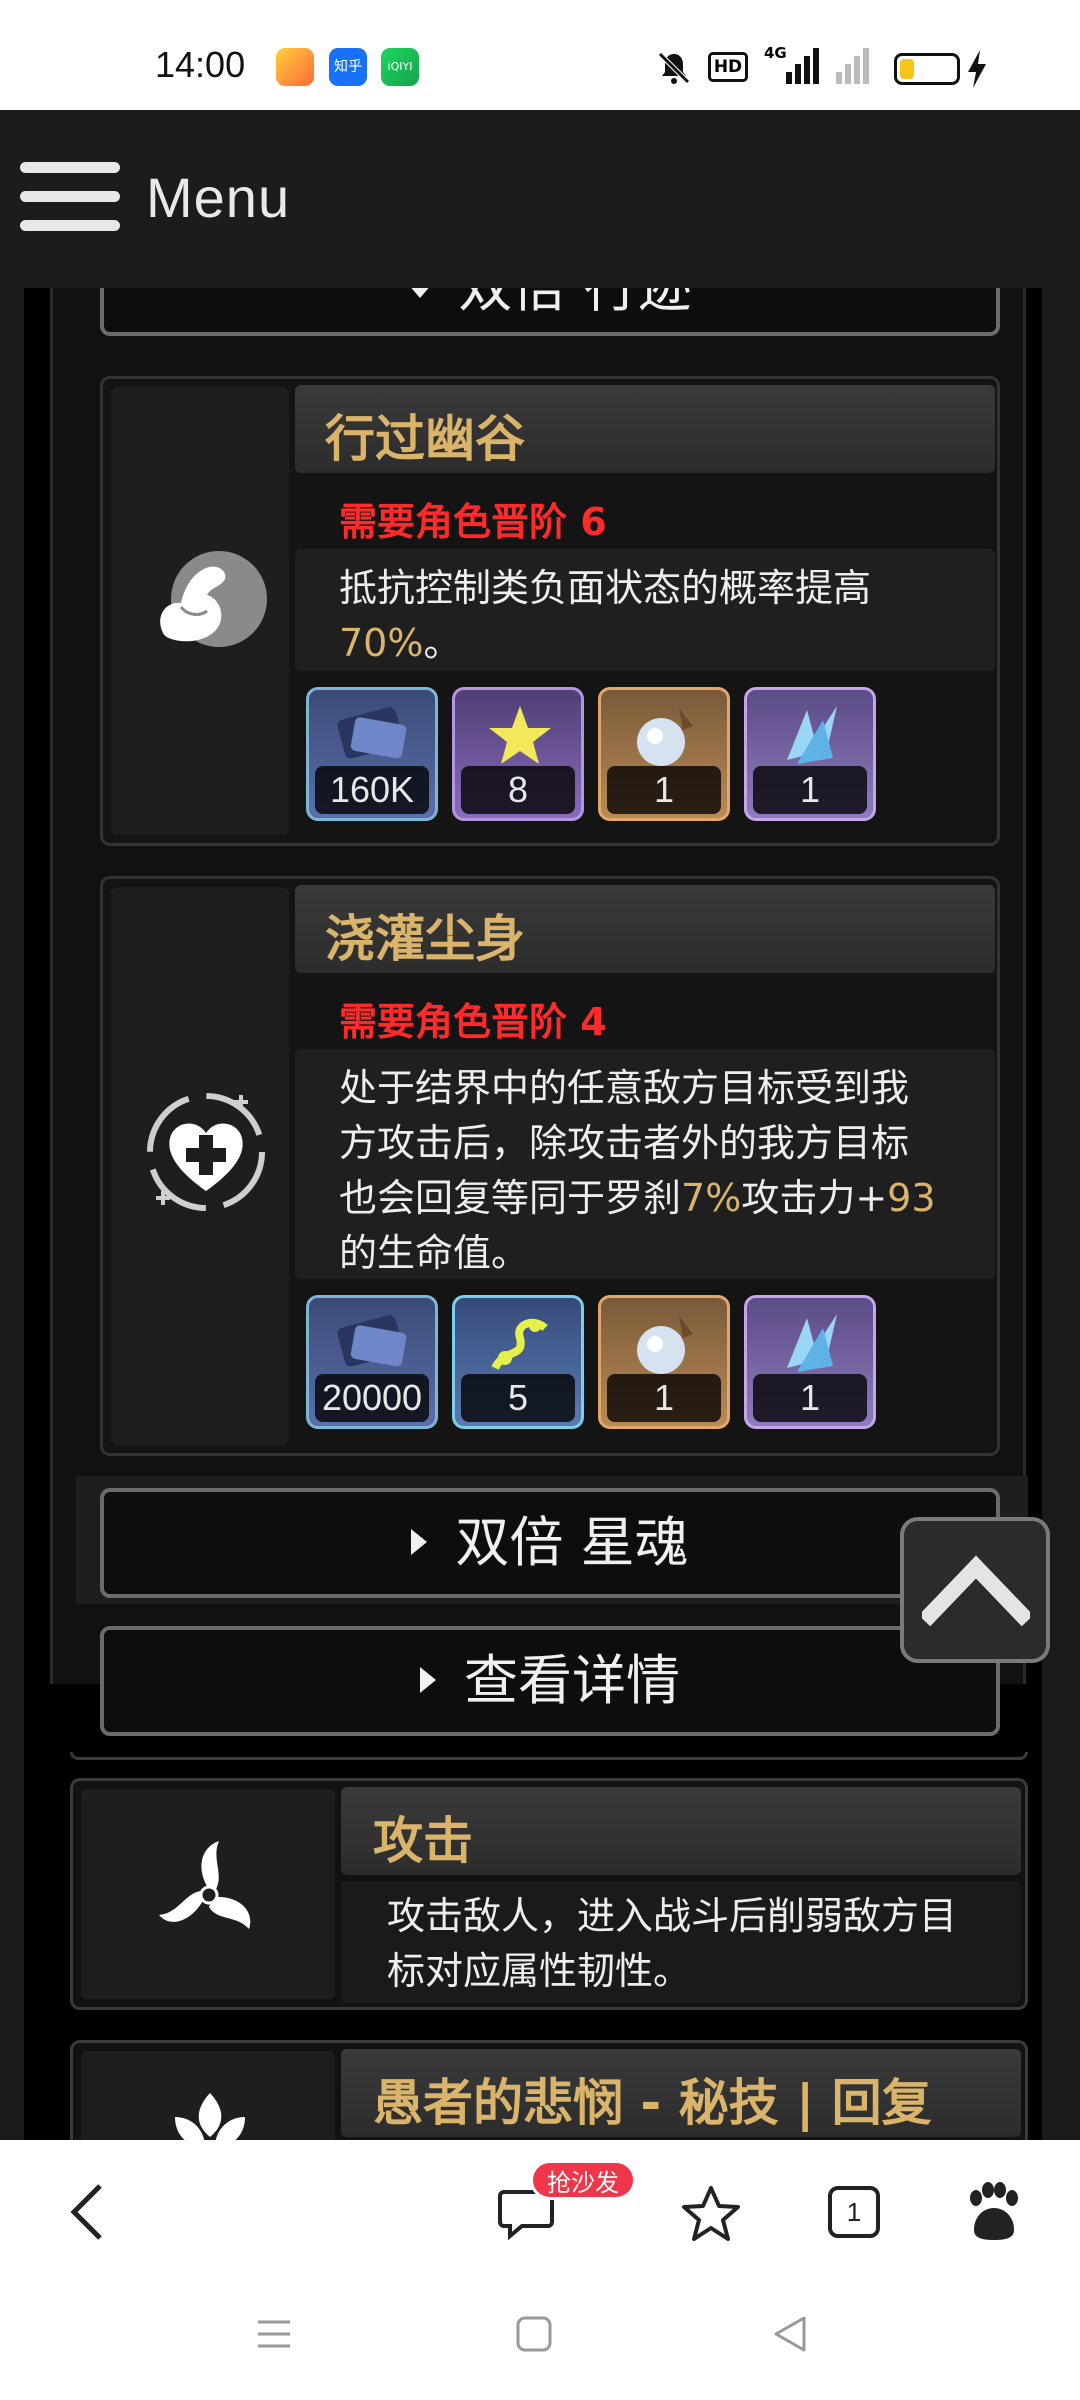 The image size is (1080, 2400). I want to click on view-details-label: 查看详情, so click(572, 1680).